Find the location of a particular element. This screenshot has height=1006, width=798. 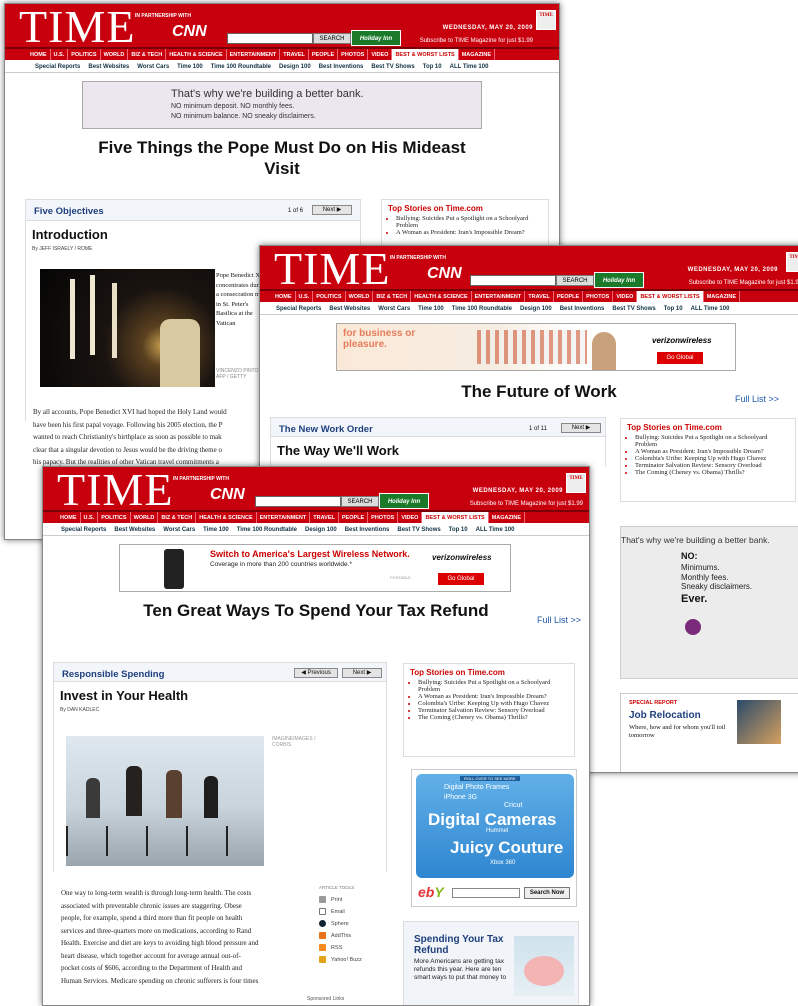

sphere-tool: Sphere is located at coordinates (349, 923).